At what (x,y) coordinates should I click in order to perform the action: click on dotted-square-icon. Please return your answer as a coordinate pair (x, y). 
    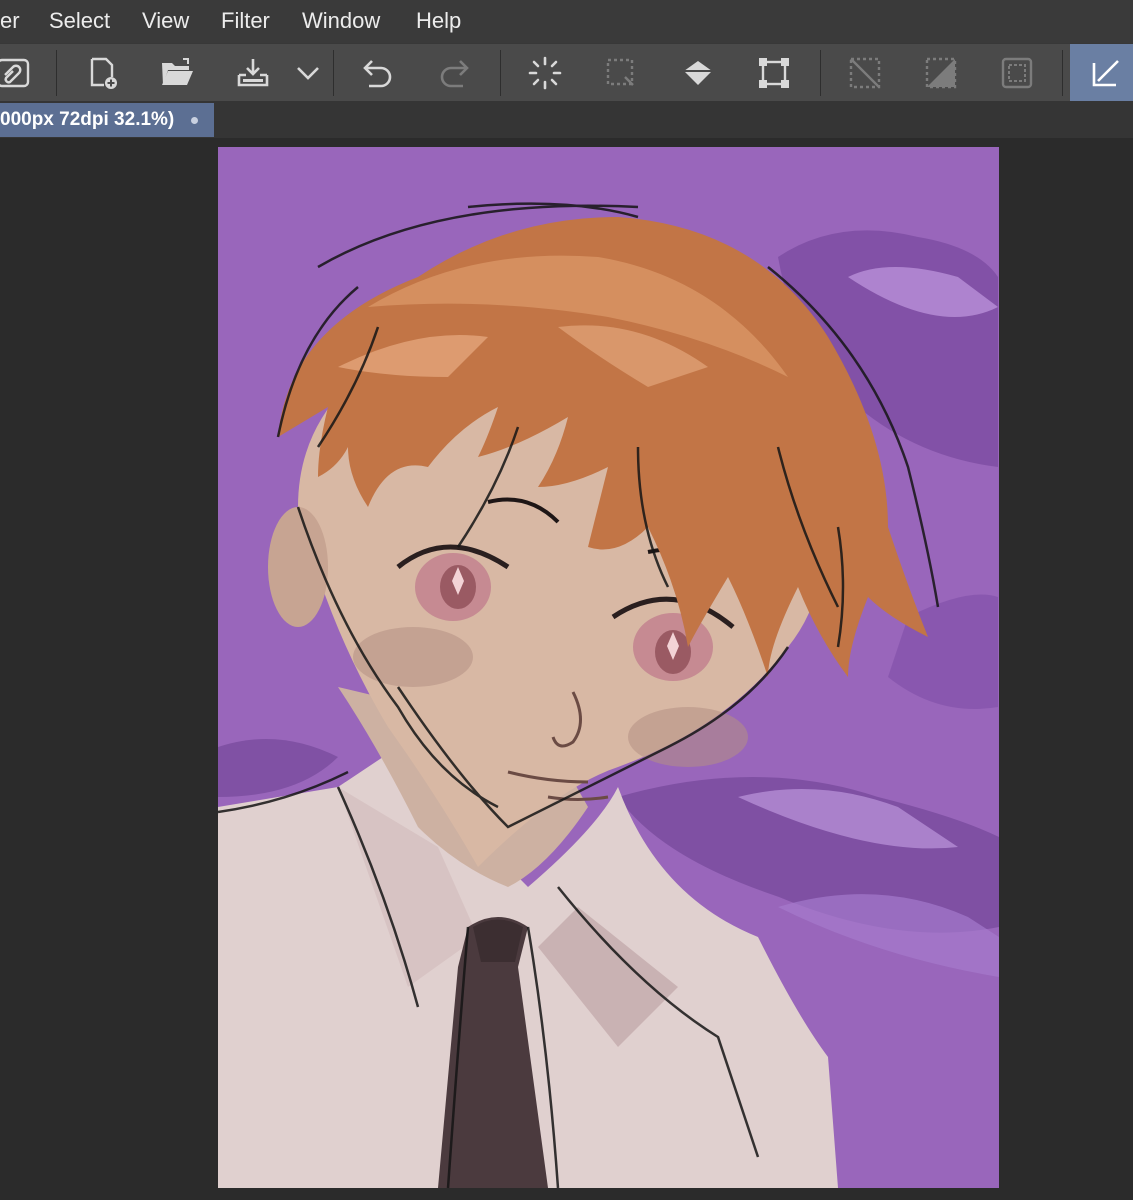
    Looking at the image, I should click on (621, 73).